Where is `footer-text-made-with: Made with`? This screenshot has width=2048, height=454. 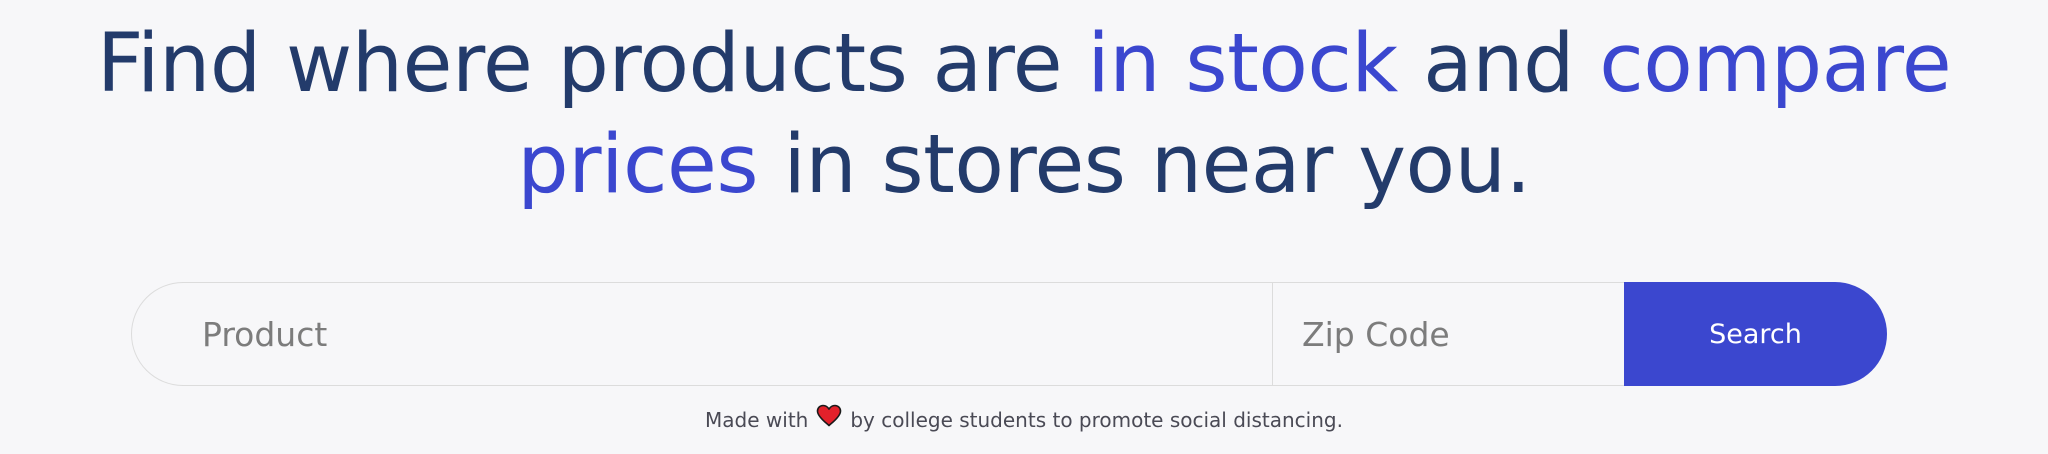
footer-text-made-with: Made with is located at coordinates (757, 420).